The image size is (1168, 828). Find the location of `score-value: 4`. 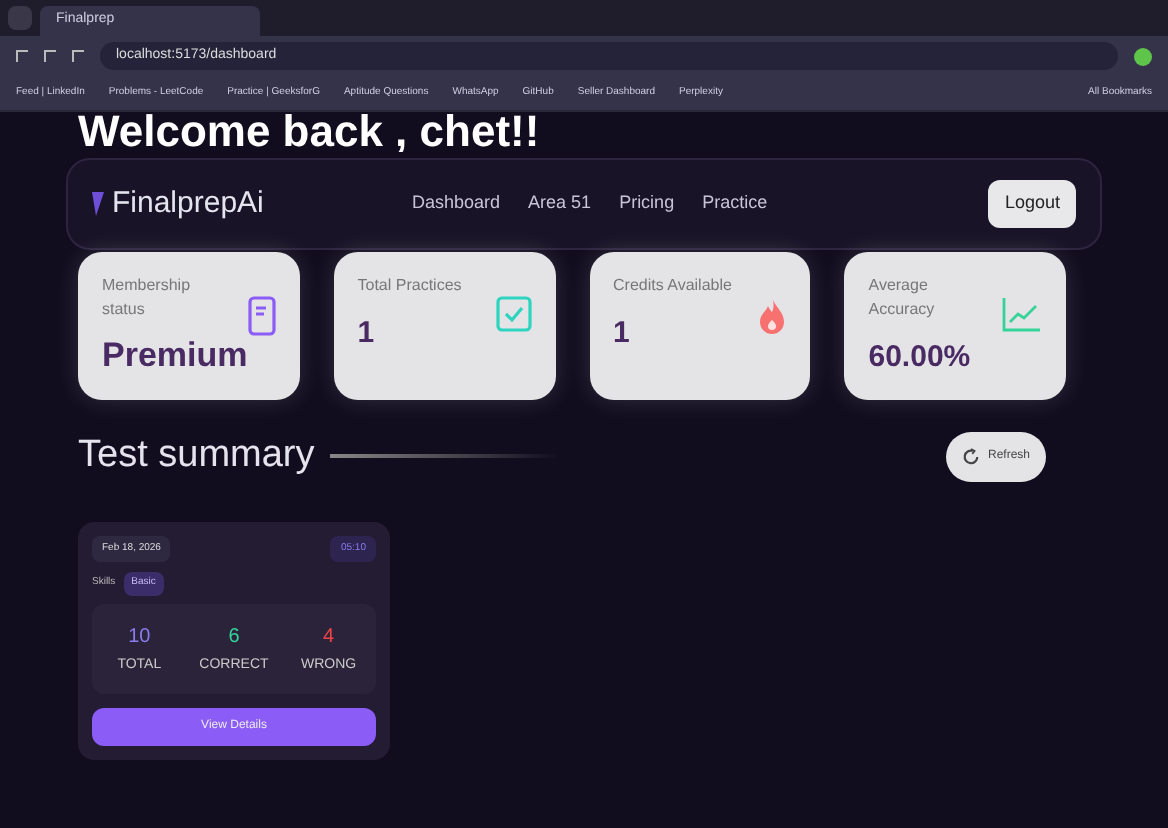

score-value: 4 is located at coordinates (329, 637).